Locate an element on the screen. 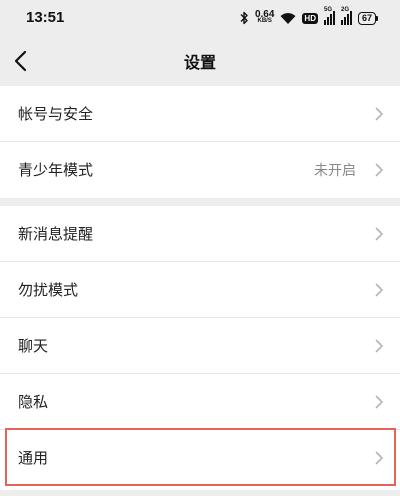 The height and width of the screenshot is (496, 400). network-speed: 0.64 KB/S is located at coordinates (264, 17).